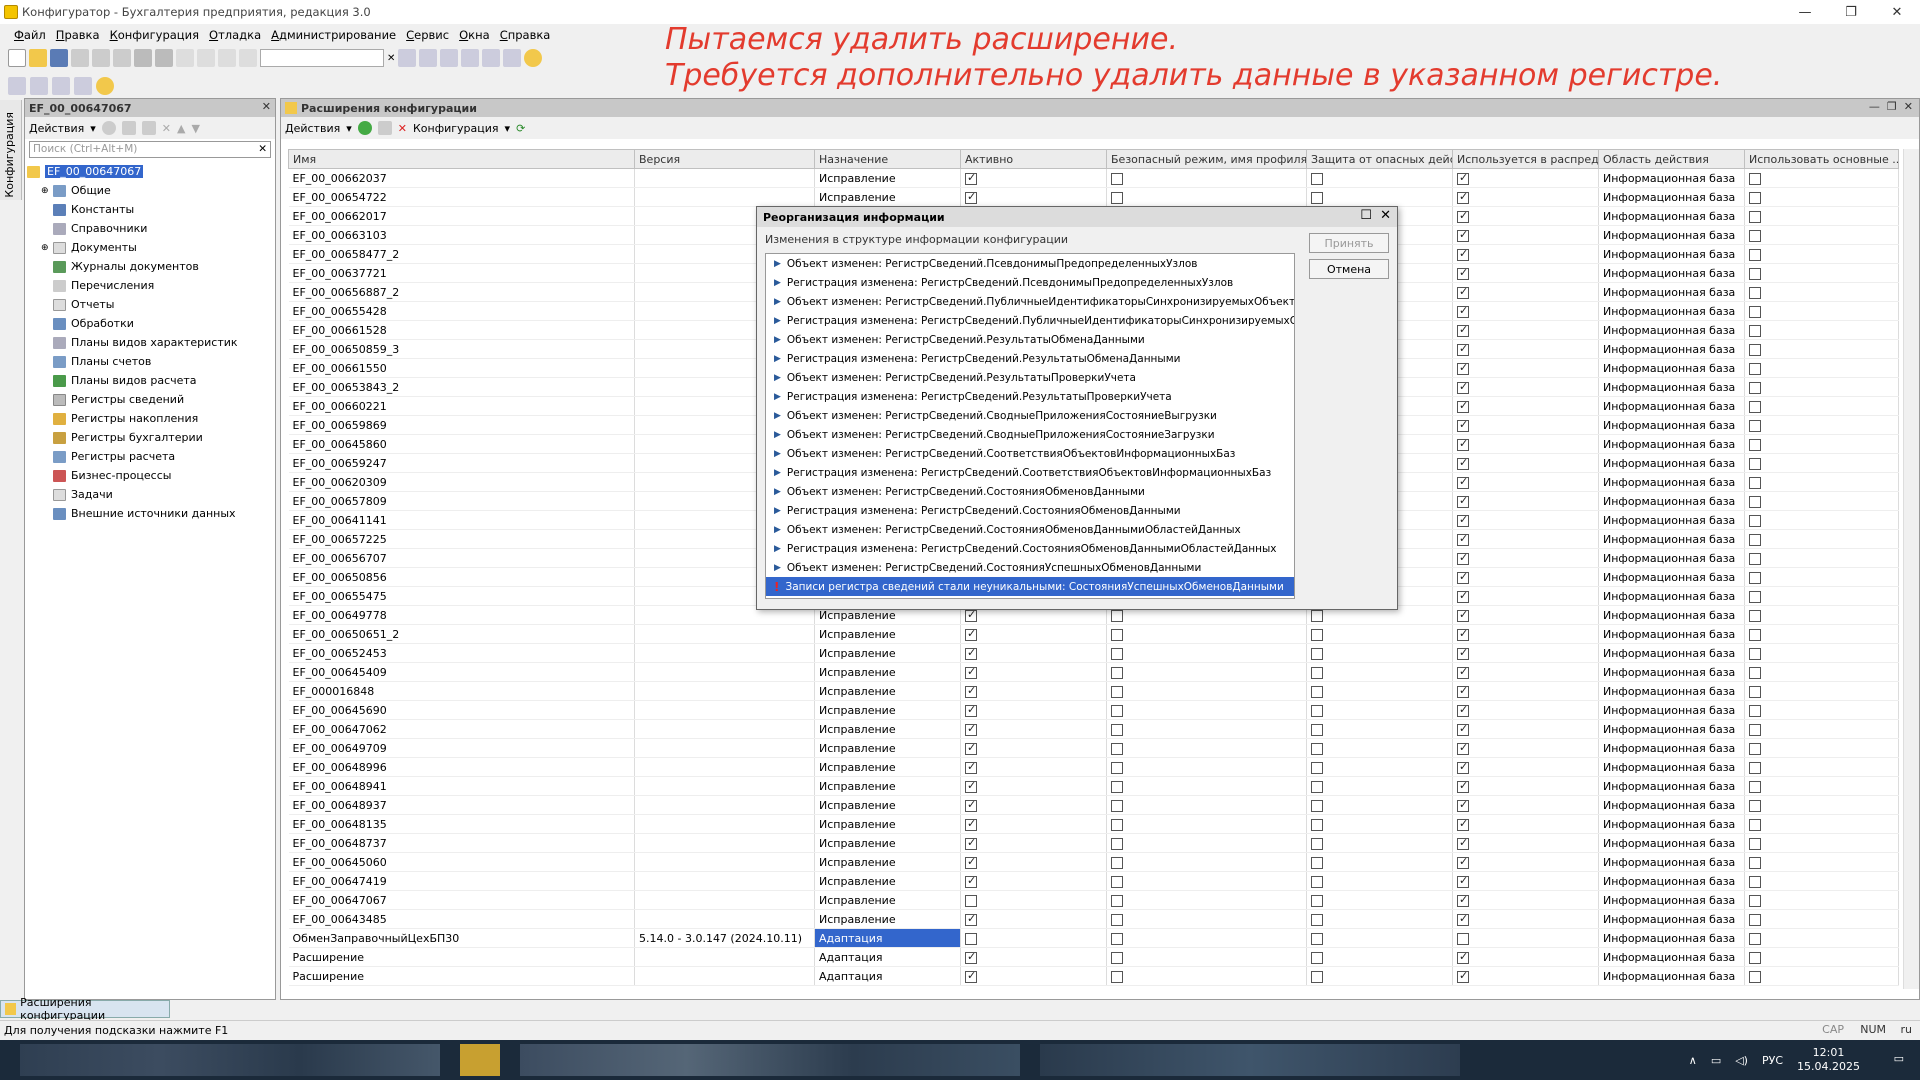 This screenshot has width=1920, height=1080. Describe the element at coordinates (122, 58) in the screenshot. I see `paste-icon` at that location.